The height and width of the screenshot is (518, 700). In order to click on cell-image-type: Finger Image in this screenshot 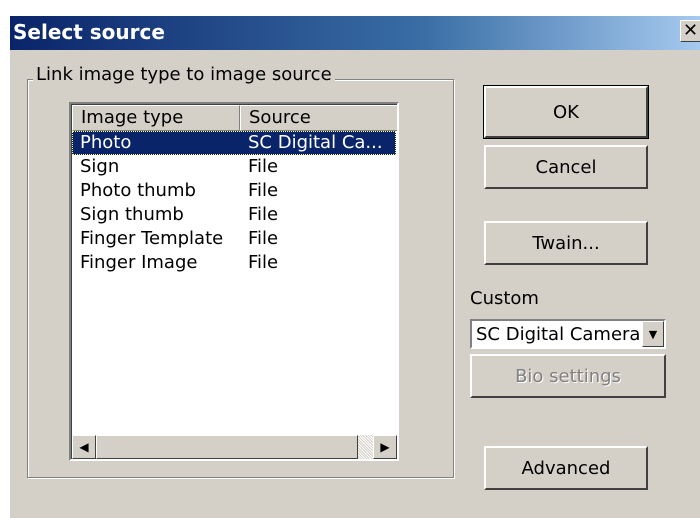, I will do `click(139, 262)`.